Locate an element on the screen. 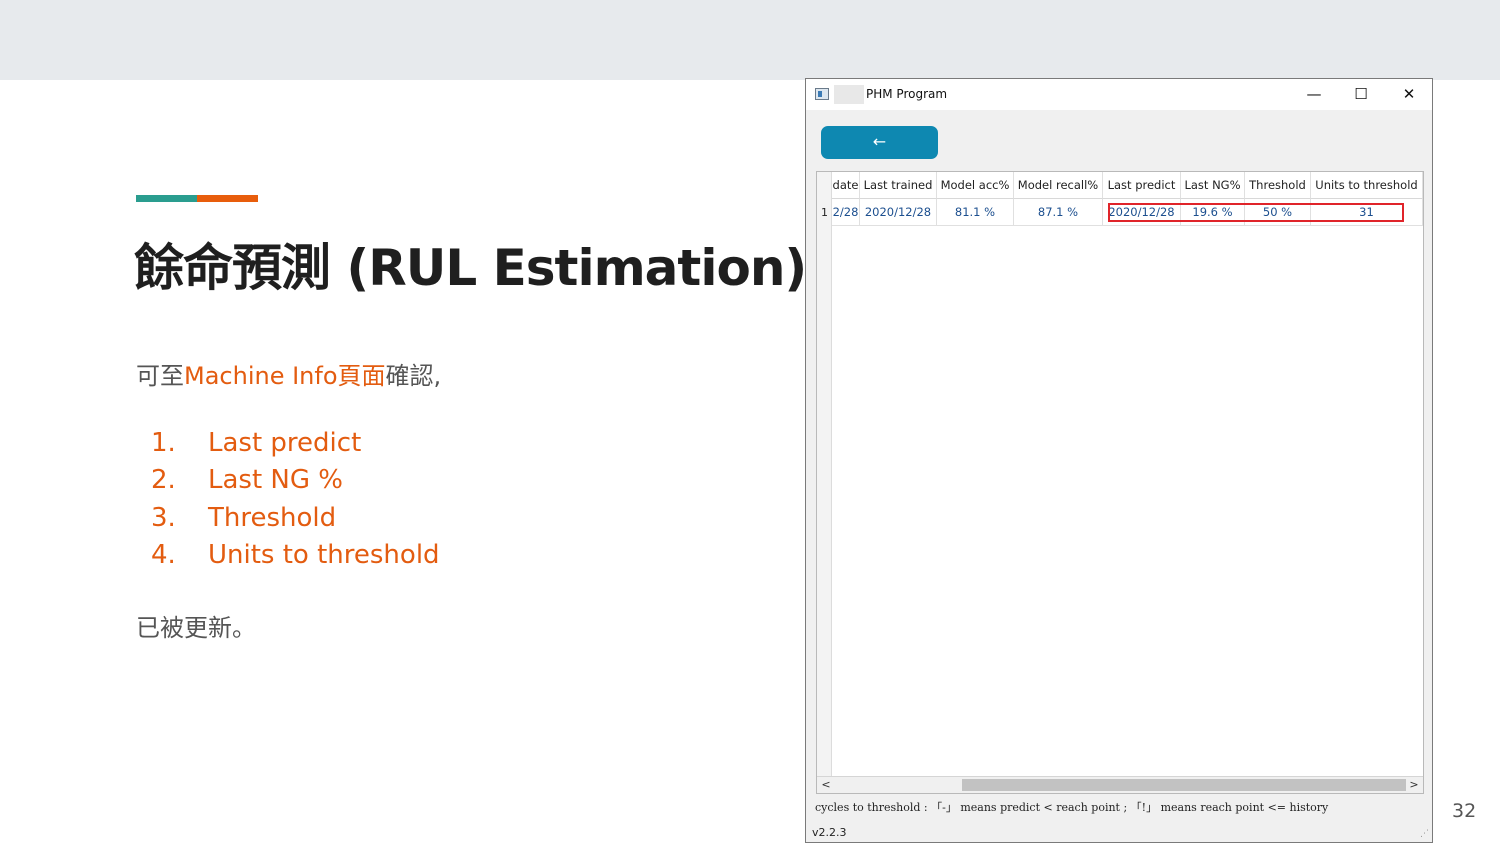 The width and height of the screenshot is (1500, 844). list-label: Last predict is located at coordinates (285, 442).